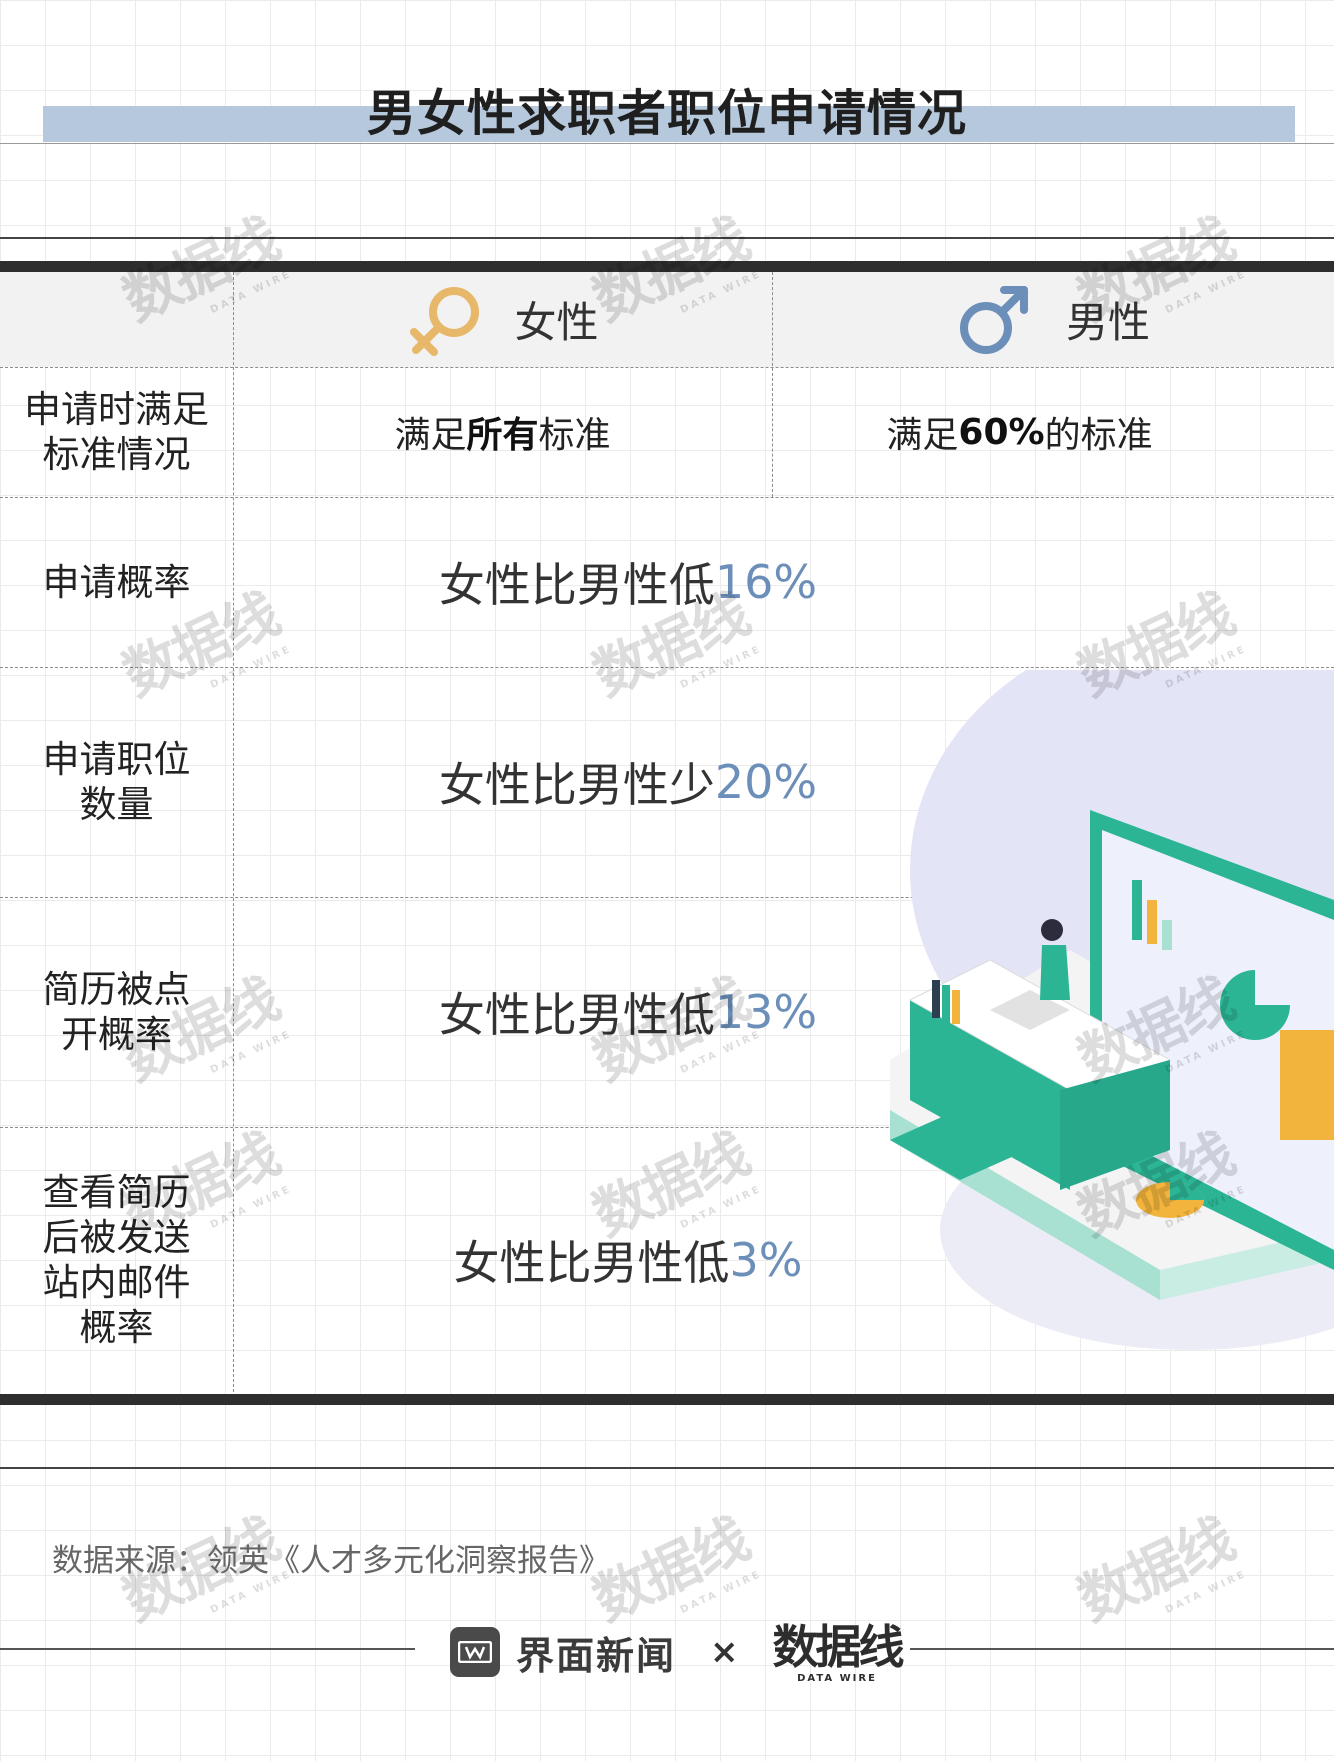  I want to click on row-label-line: 查看简历, so click(116, 1192).